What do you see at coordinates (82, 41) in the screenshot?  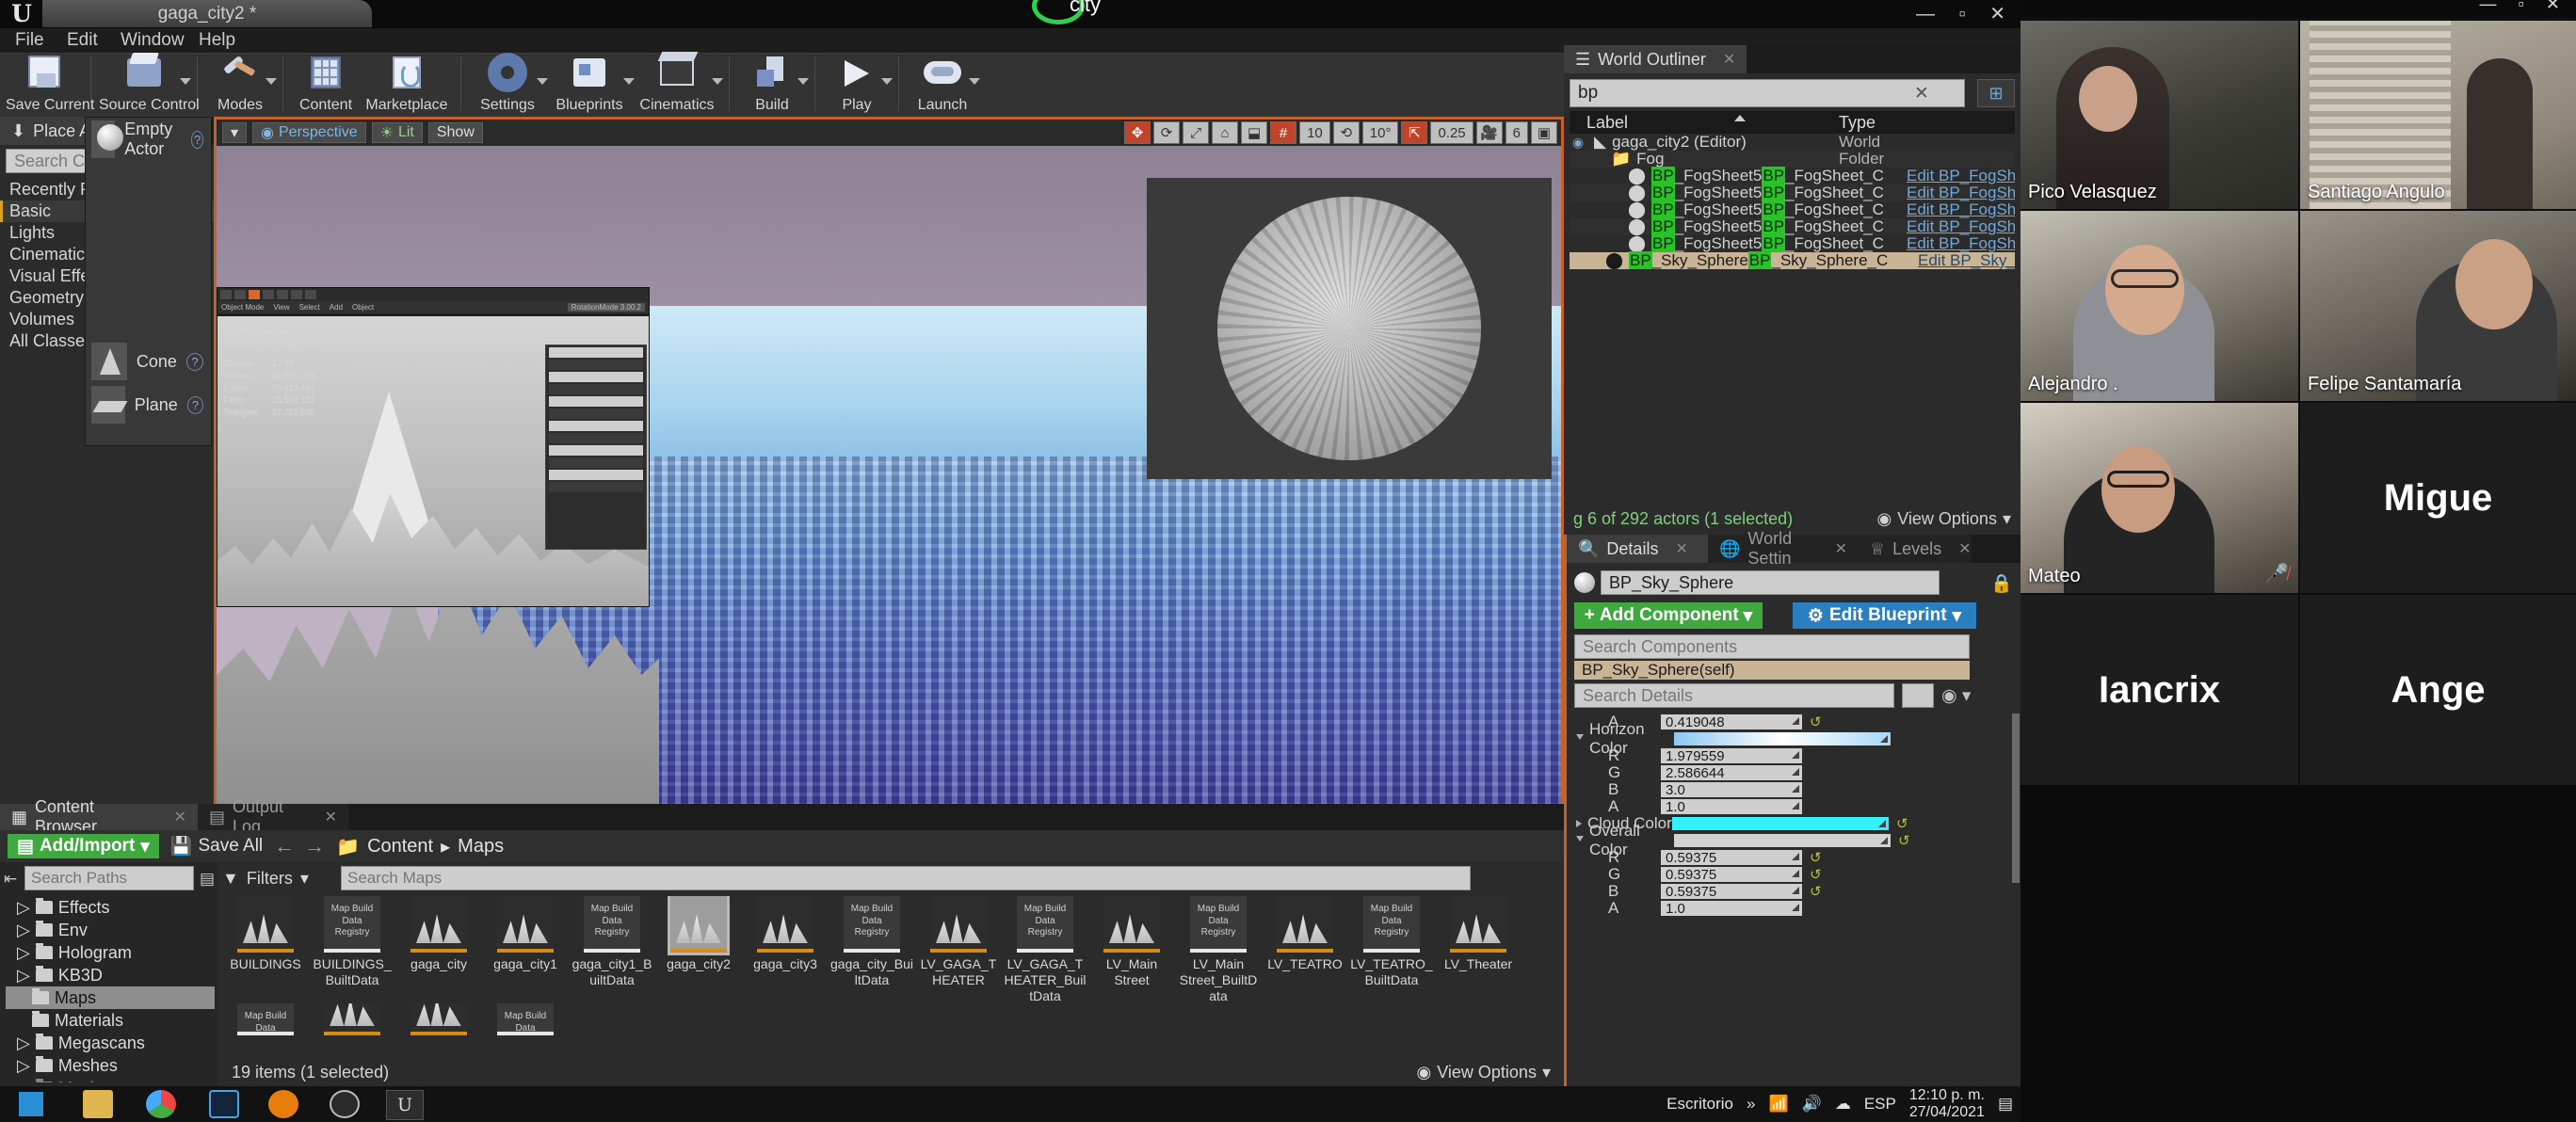 I see `menu-item-edit: Edit` at bounding box center [82, 41].